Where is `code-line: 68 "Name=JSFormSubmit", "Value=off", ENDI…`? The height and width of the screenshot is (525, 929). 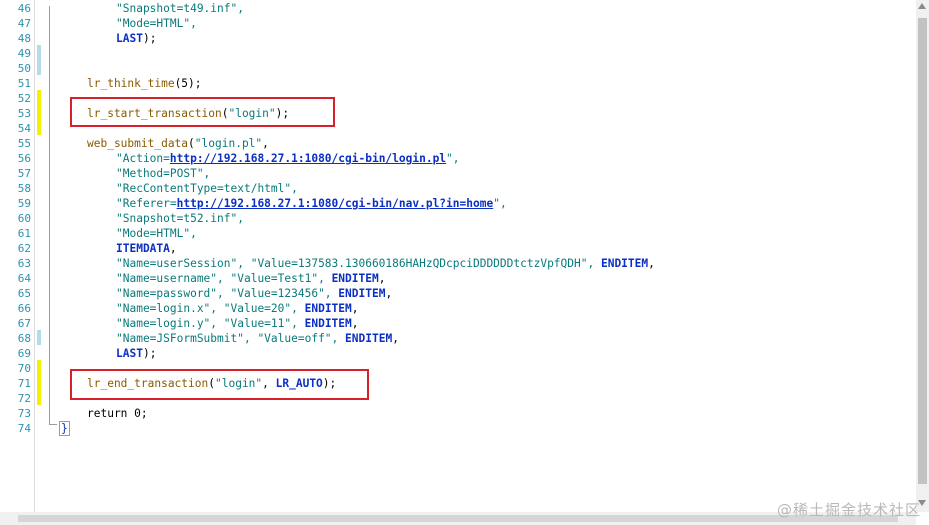 code-line: 68 "Name=JSFormSubmit", "Value=off", ENDI… is located at coordinates (450, 338).